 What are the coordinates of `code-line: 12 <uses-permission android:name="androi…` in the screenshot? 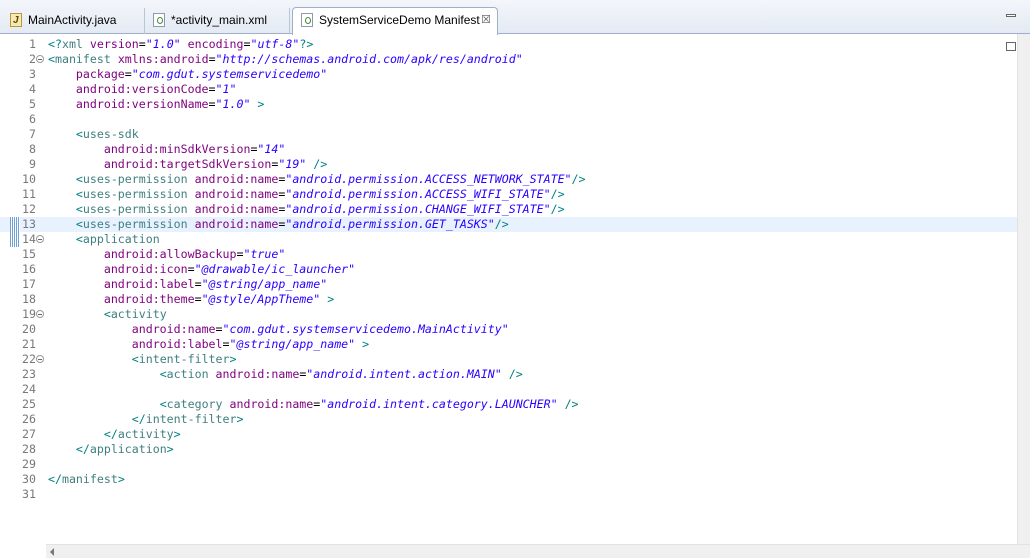 It's located at (508, 209).